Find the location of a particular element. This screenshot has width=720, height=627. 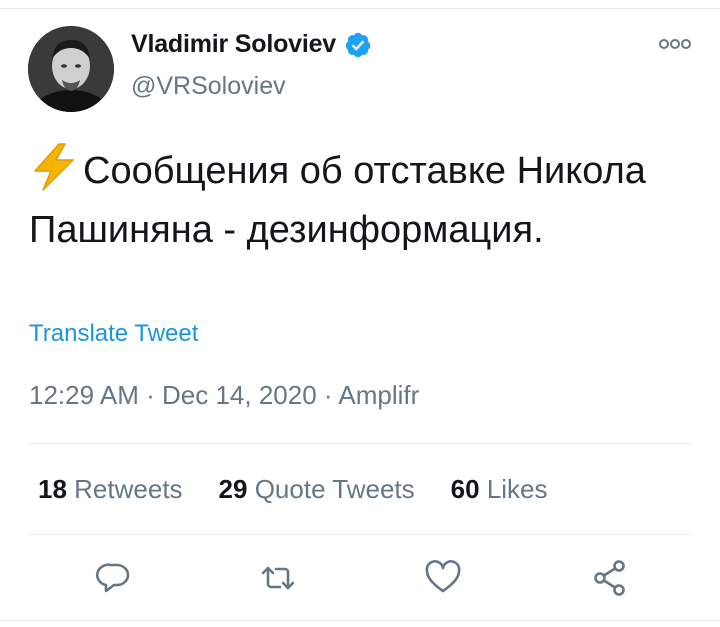

reply-button is located at coordinates (114, 578).